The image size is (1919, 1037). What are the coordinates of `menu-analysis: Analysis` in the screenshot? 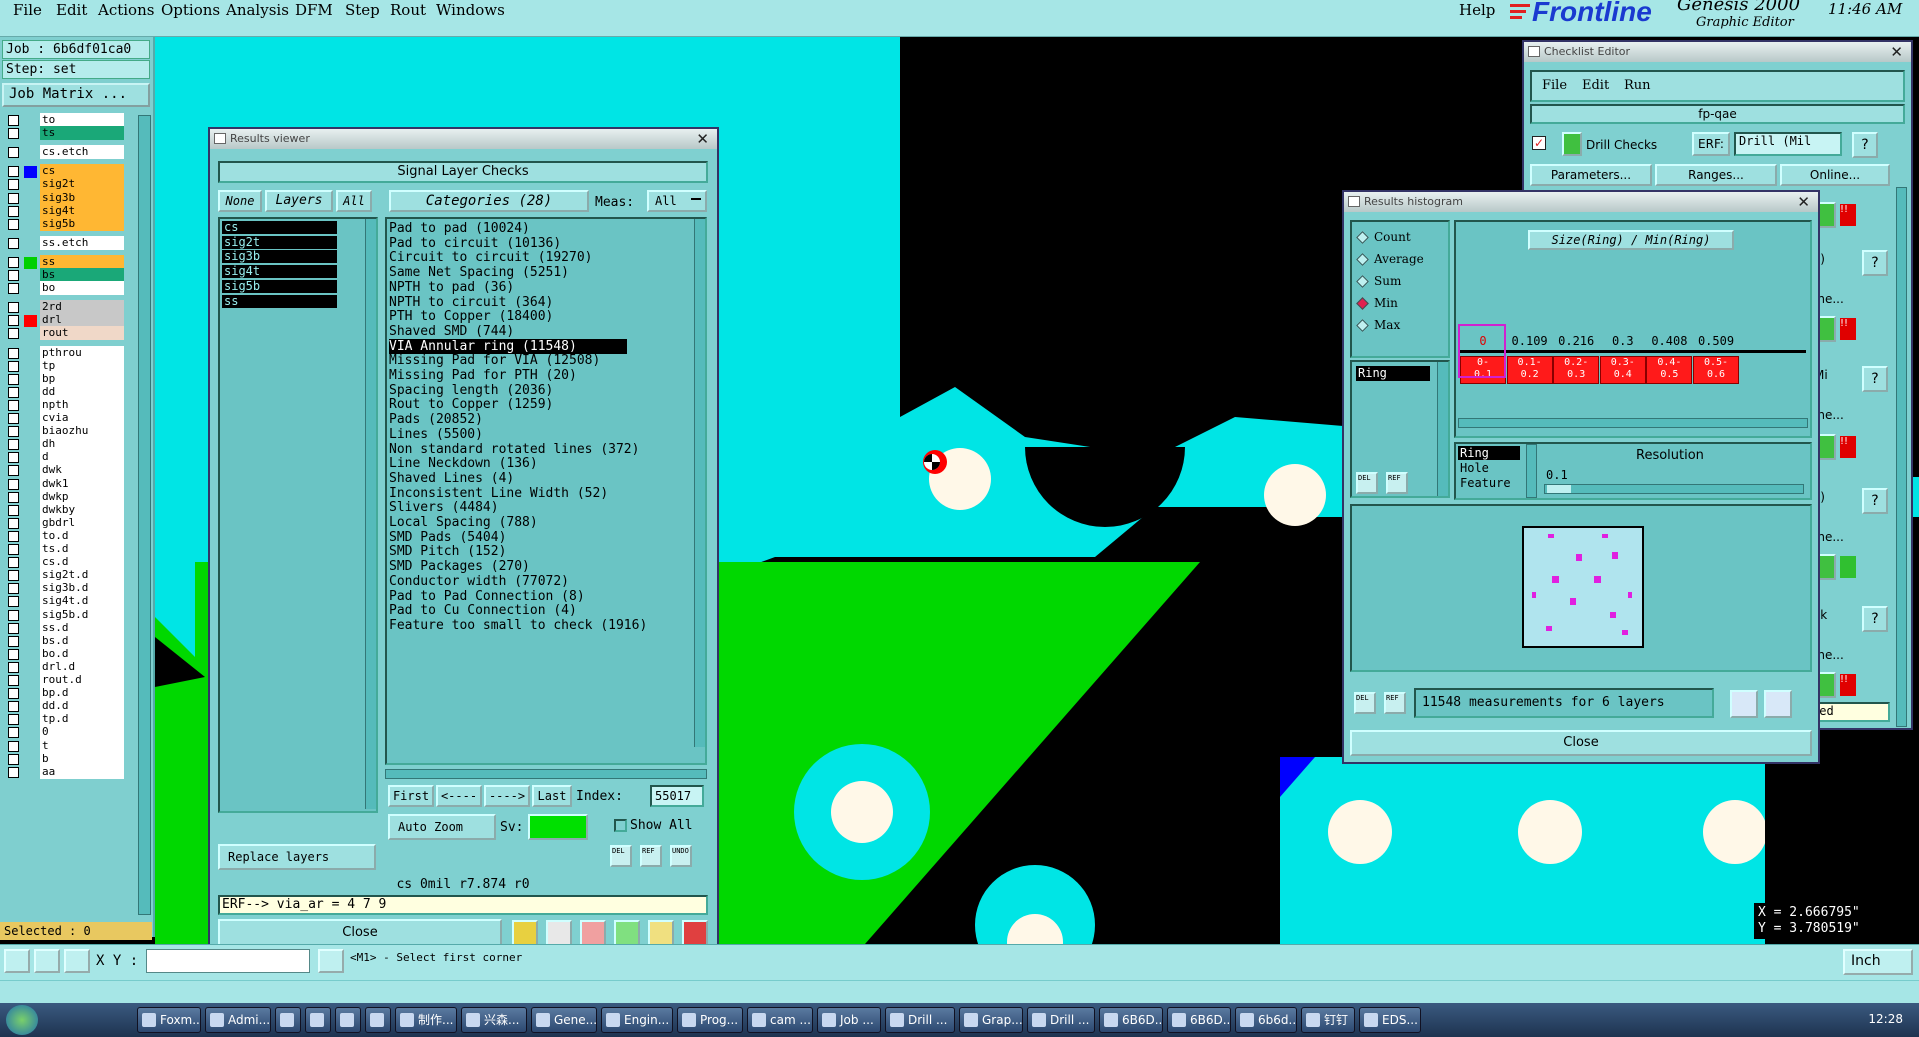 It's located at (257, 10).